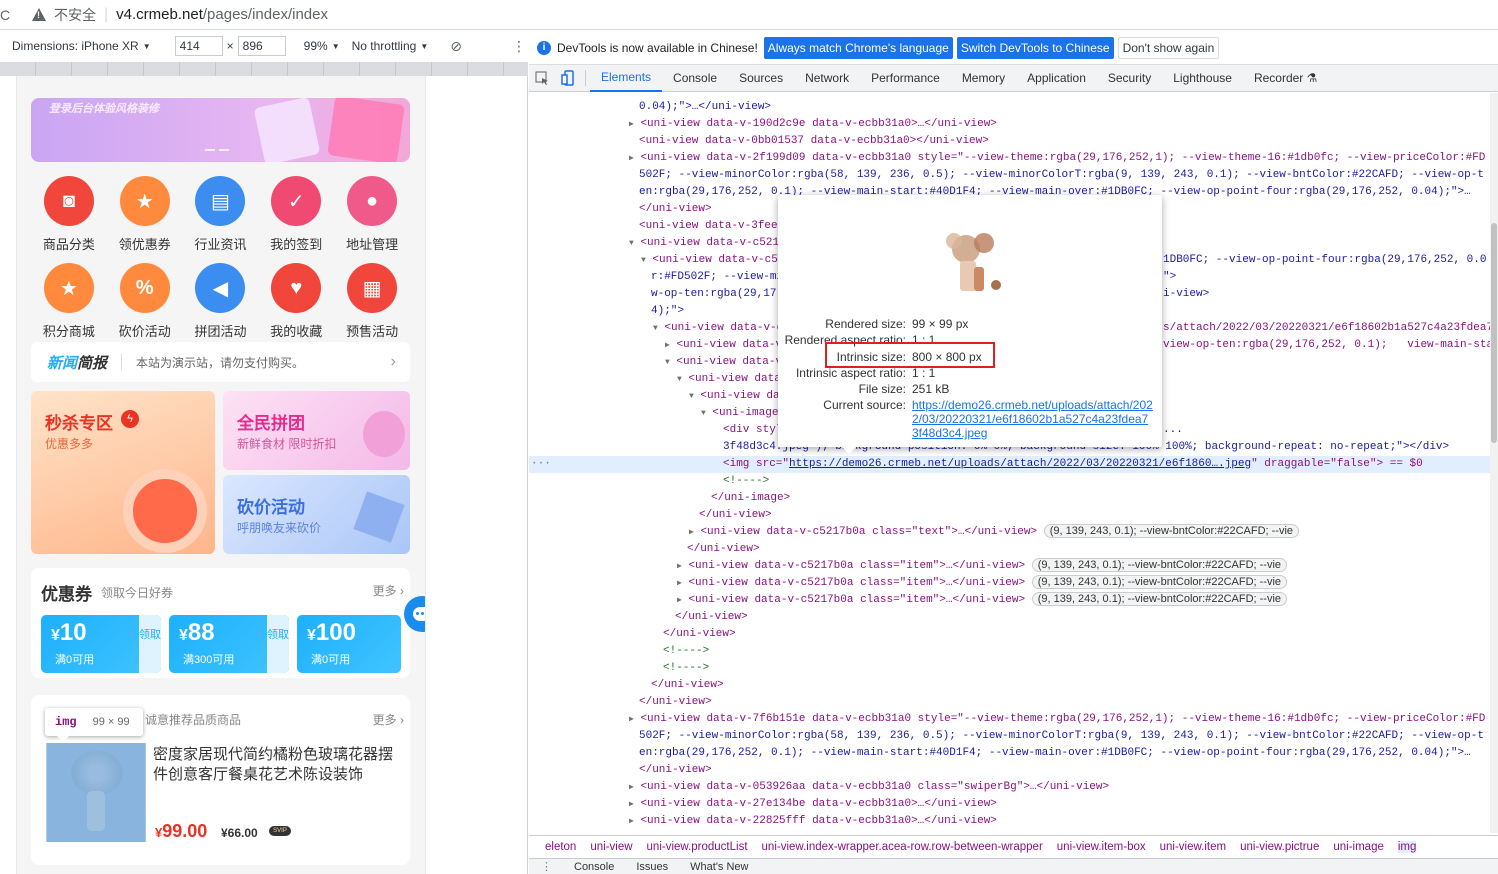 The width and height of the screenshot is (1498, 874). Describe the element at coordinates (75, 15) in the screenshot. I see `insecure-label: 不安全` at that location.